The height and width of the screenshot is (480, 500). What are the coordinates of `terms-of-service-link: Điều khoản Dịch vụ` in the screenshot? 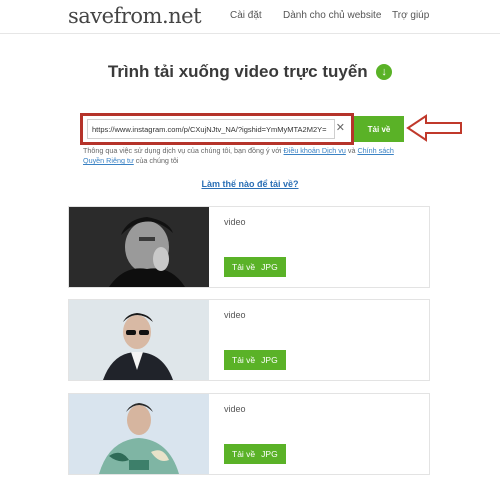 It's located at (315, 150).